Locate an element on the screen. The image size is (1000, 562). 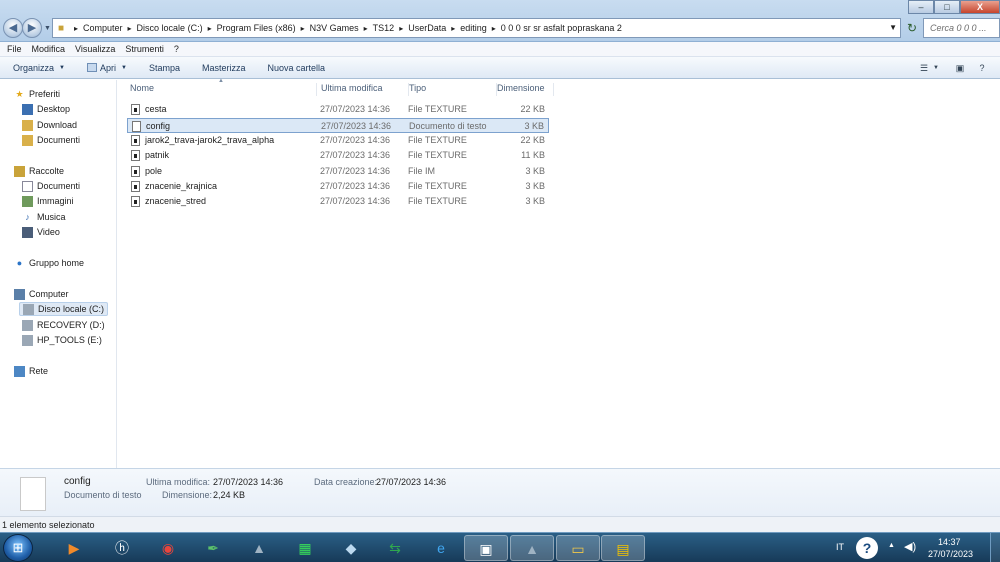
column-header-type: Tipo is located at coordinates (453, 89).